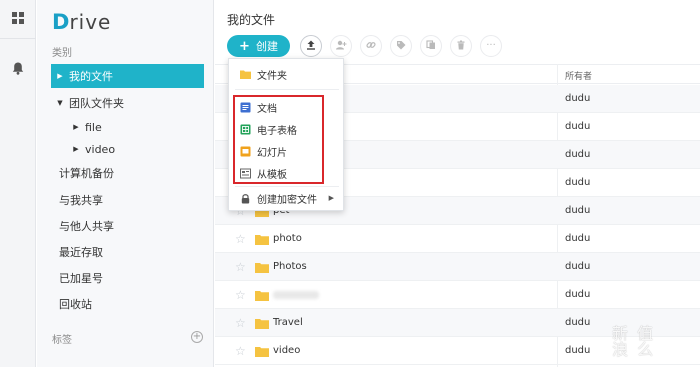 Image resolution: width=700 pixels, height=367 pixels. Describe the element at coordinates (197, 337) in the screenshot. I see `add-tag-button: +` at that location.